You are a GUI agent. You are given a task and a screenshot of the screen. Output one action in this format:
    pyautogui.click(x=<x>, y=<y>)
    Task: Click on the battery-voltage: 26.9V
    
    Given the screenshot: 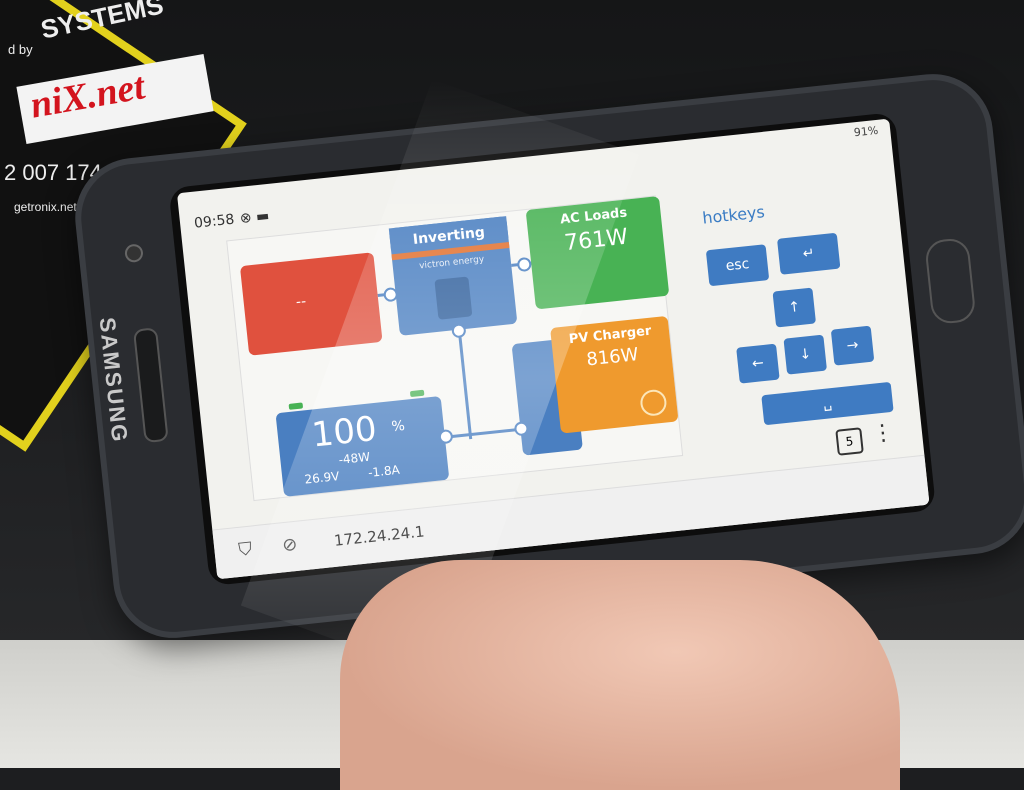 What is the action you would take?
    pyautogui.click(x=322, y=478)
    